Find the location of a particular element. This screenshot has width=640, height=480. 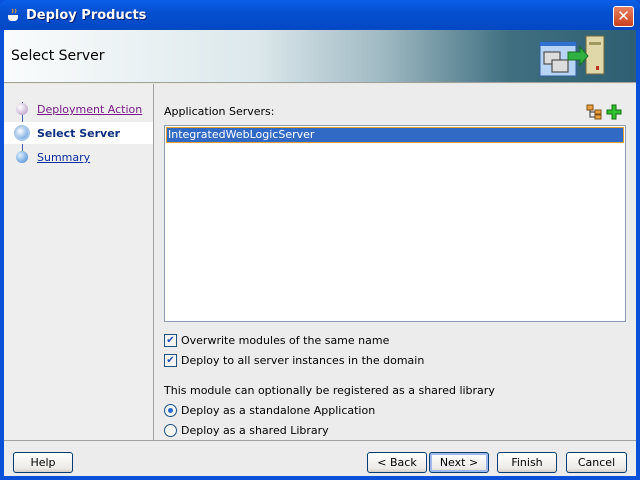

step-label: Select Server is located at coordinates (79, 133).